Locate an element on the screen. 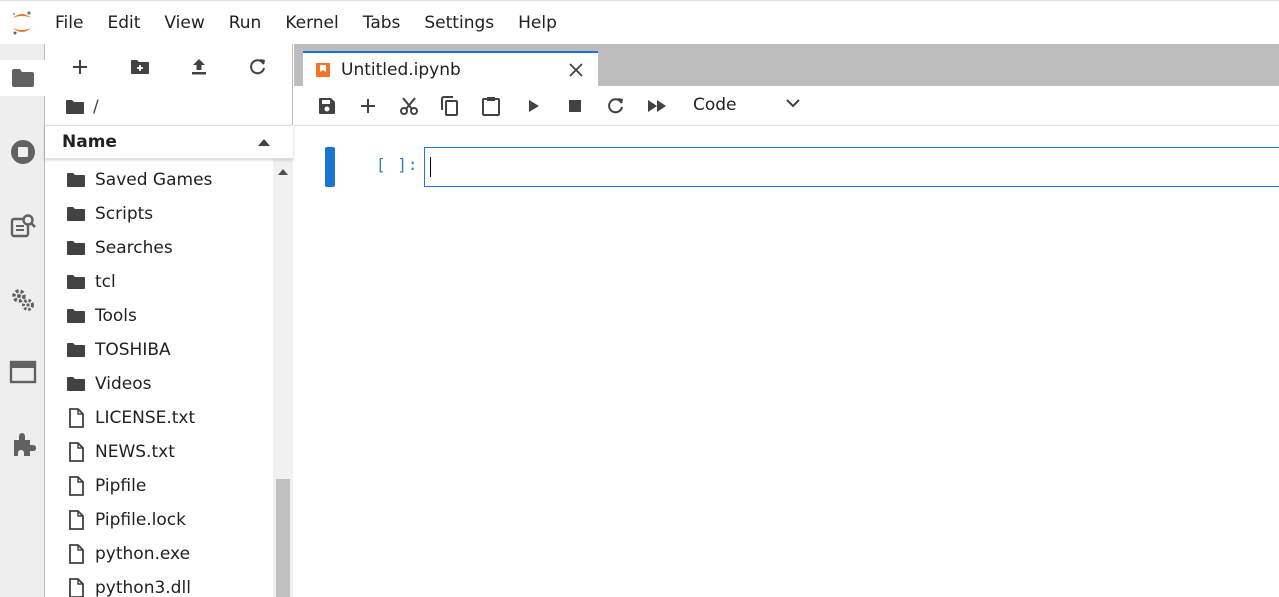  code-cell-editor is located at coordinates (851, 167).